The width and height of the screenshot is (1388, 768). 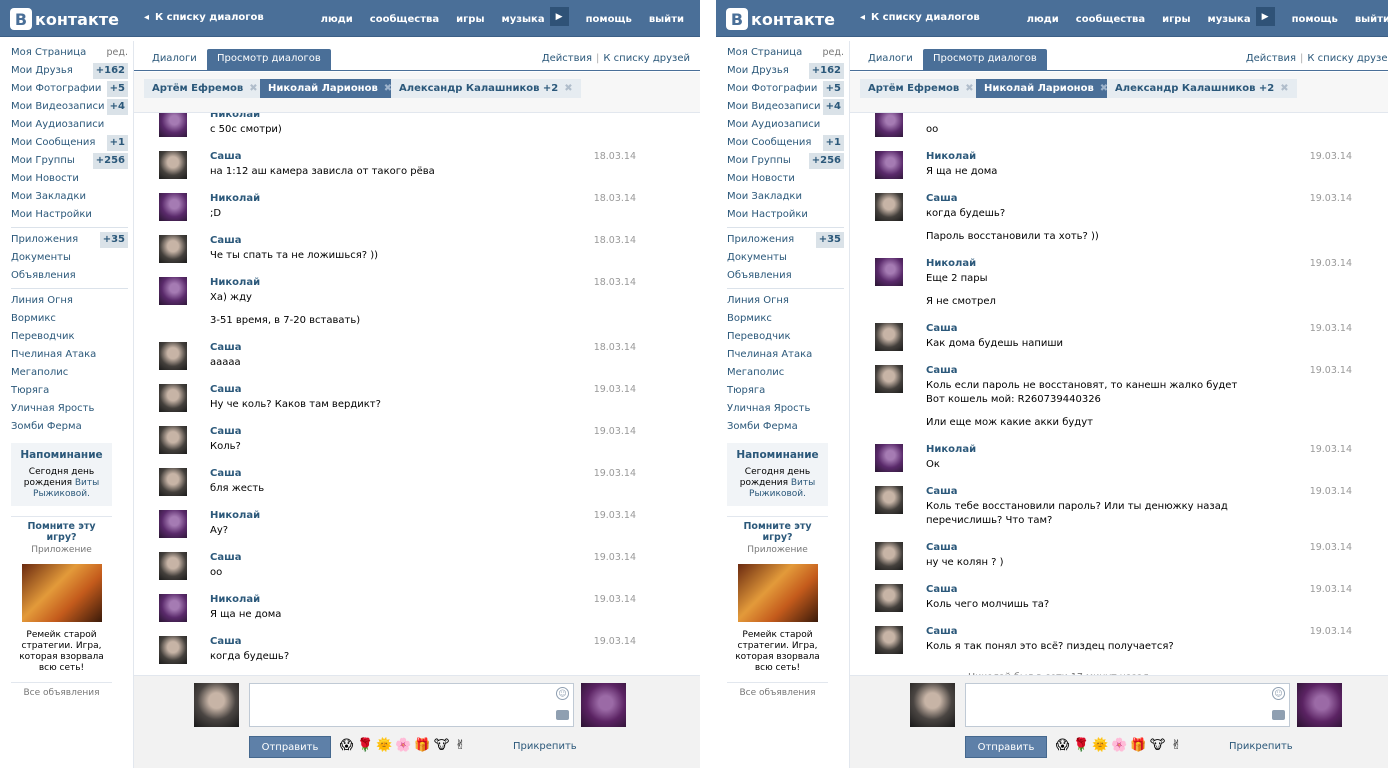 What do you see at coordinates (117, 143) in the screenshot?
I see `count-badge: +1` at bounding box center [117, 143].